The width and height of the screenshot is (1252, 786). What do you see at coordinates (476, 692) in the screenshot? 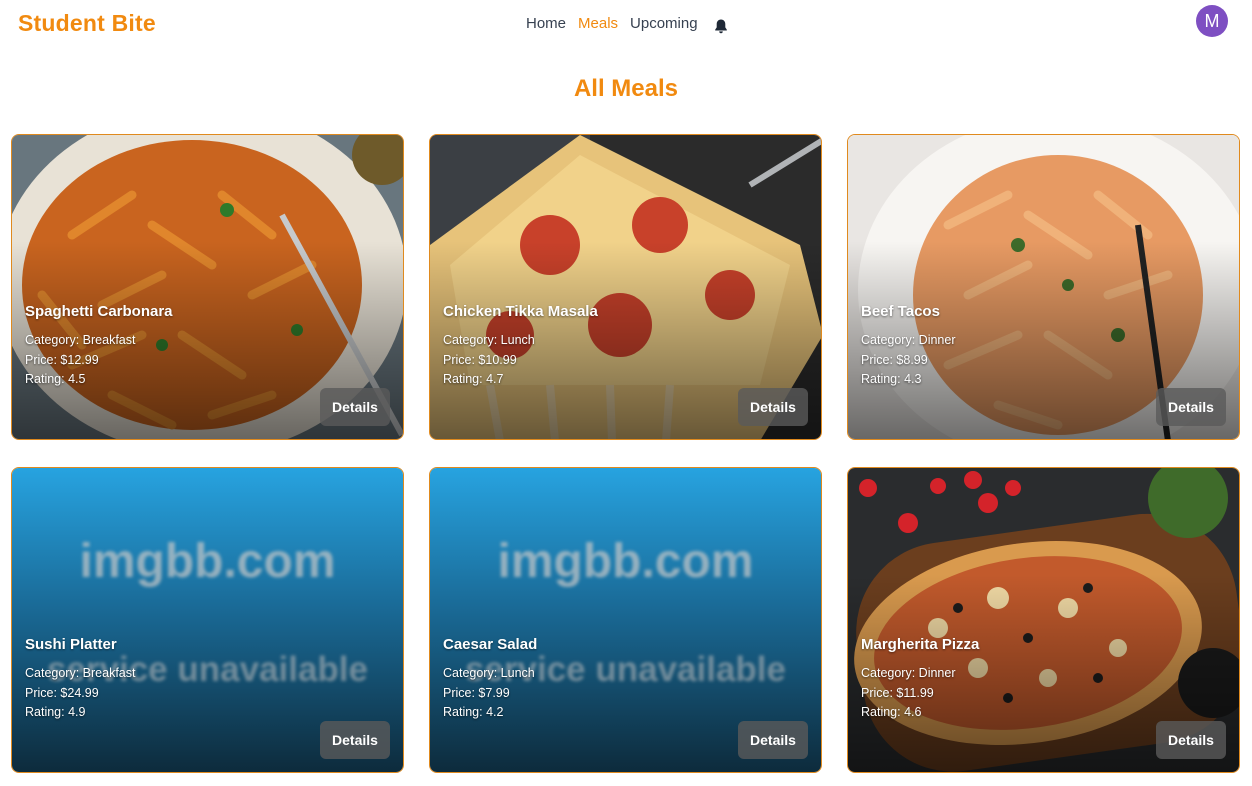
I see `meal-price: Price: $7.99` at bounding box center [476, 692].